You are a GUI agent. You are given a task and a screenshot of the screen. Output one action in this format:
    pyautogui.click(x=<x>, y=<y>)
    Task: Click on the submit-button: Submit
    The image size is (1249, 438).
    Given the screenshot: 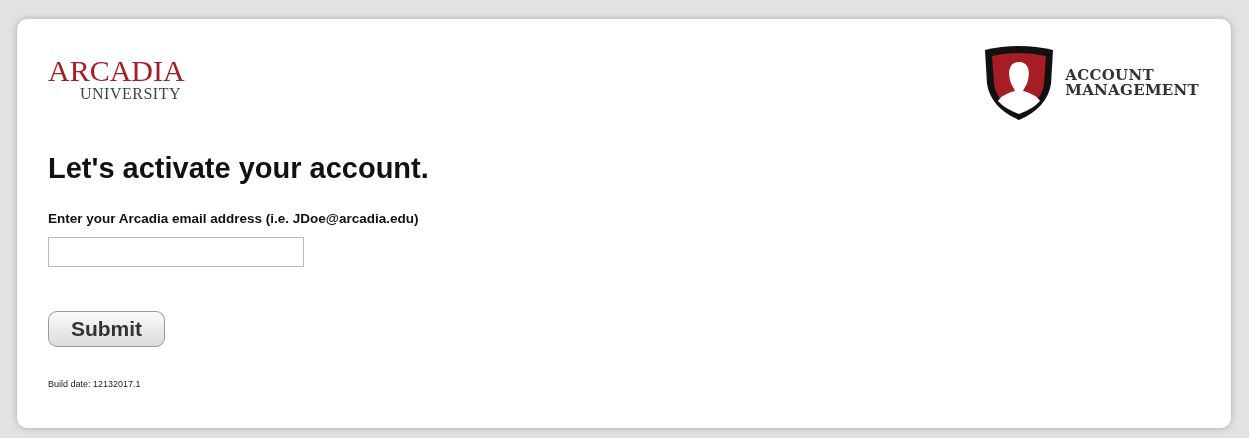 What is the action you would take?
    pyautogui.click(x=106, y=329)
    